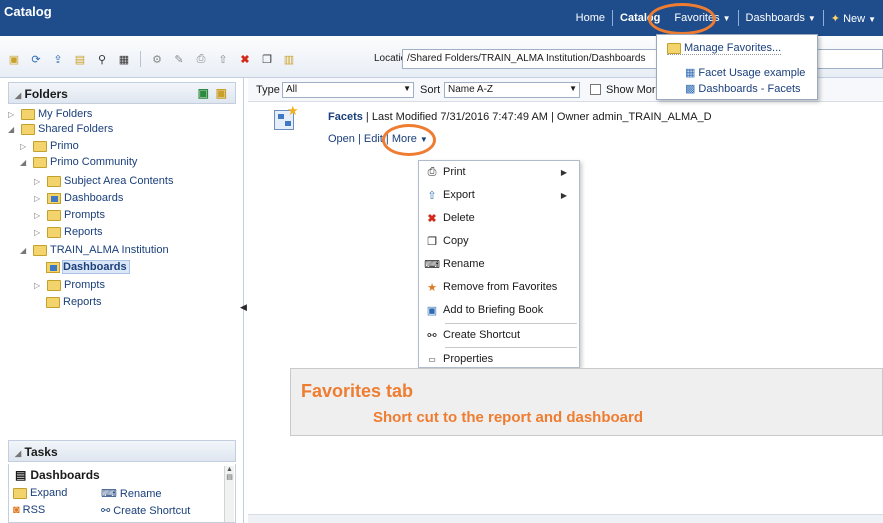 This screenshot has width=883, height=523. I want to click on dashboard-folder-icon, so click(54, 198).